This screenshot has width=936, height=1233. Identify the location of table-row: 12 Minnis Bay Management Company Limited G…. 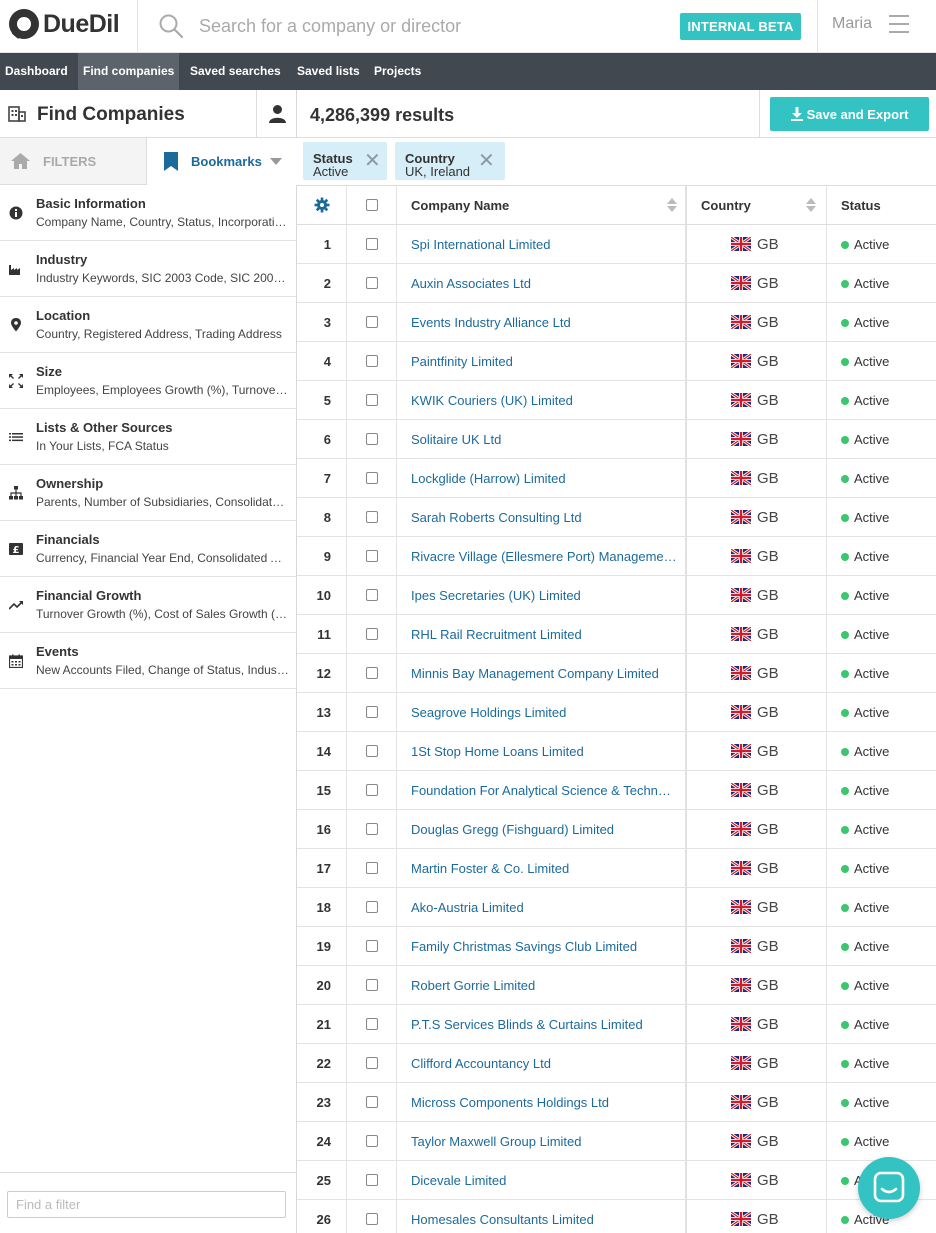
(616, 673).